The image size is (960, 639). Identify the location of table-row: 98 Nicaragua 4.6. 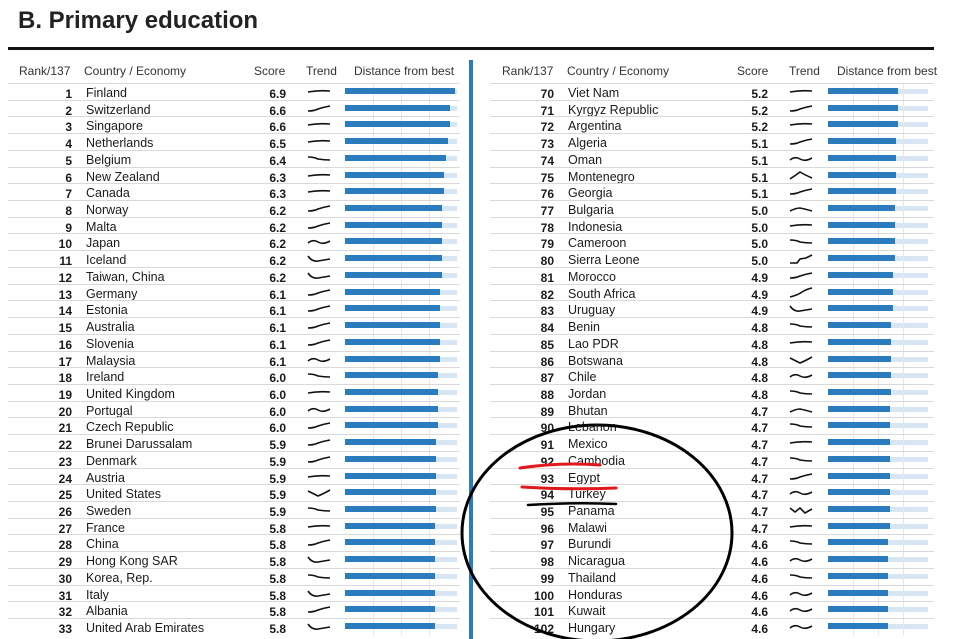
(712, 560).